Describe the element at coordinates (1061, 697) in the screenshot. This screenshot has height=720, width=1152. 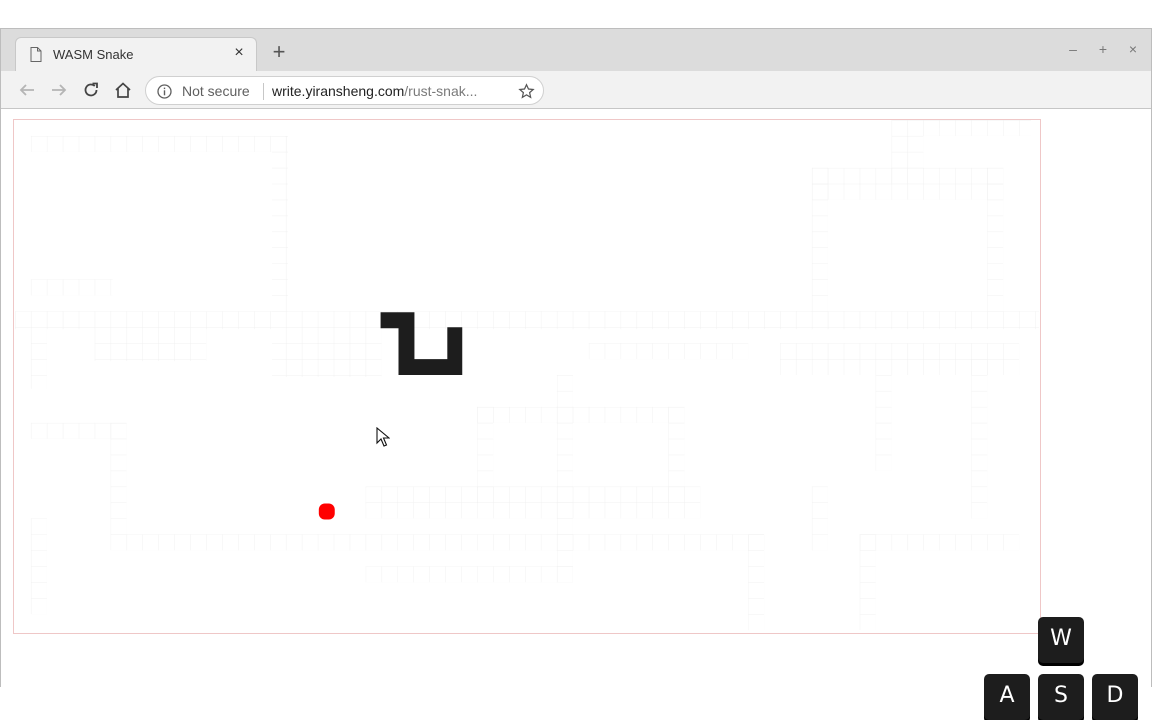
I see `s-key-button: S` at that location.